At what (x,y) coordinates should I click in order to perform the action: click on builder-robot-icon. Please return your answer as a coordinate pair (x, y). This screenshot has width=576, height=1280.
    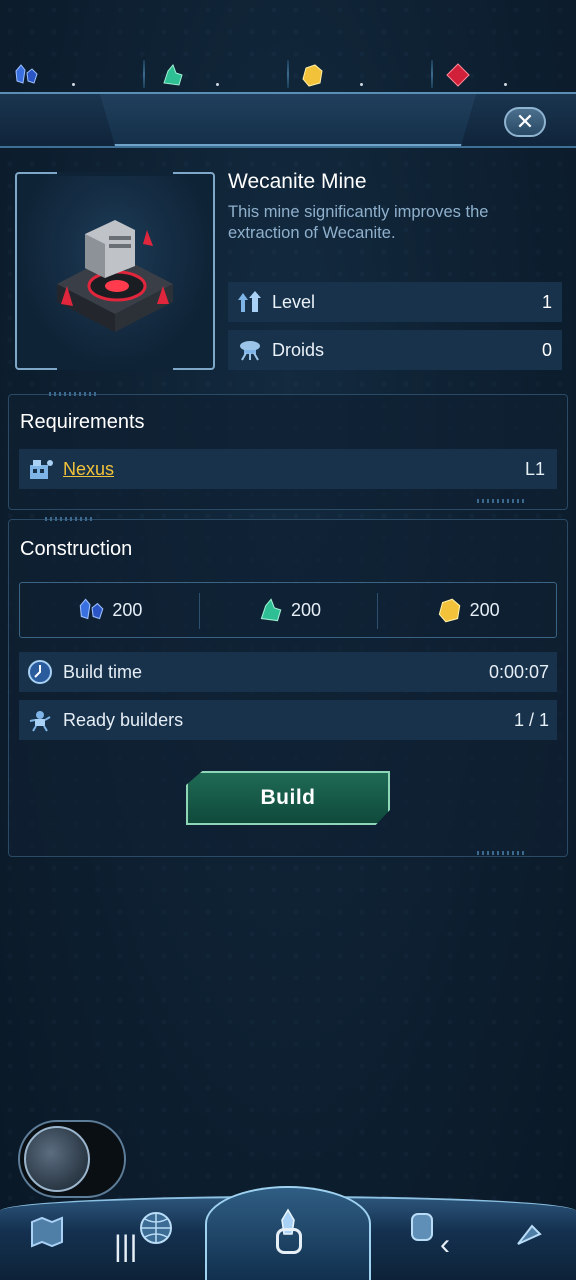
    Looking at the image, I should click on (40, 721).